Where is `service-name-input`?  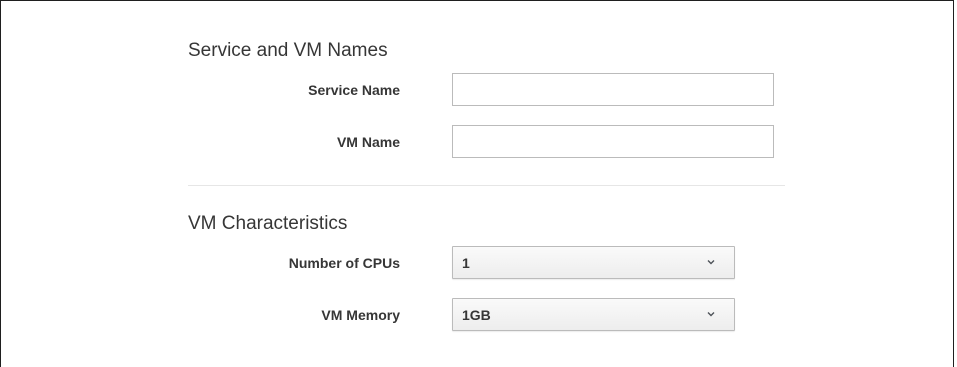
service-name-input is located at coordinates (613, 89).